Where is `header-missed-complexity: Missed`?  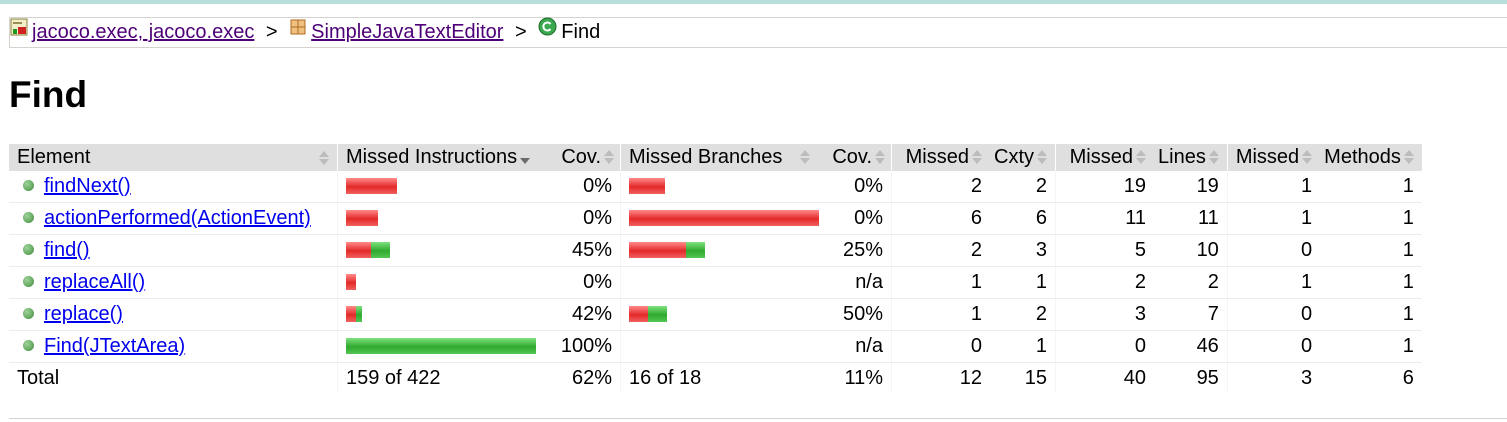
header-missed-complexity: Missed is located at coordinates (938, 157).